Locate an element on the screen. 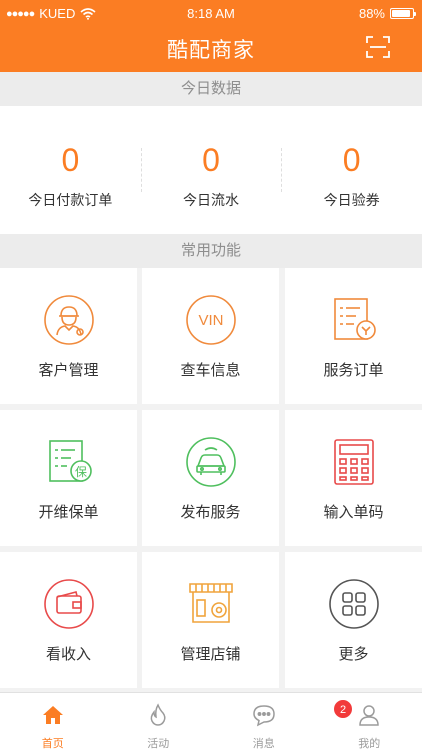 The height and width of the screenshot is (750, 422). function-service-orders: 服务订单 is located at coordinates (353, 336).